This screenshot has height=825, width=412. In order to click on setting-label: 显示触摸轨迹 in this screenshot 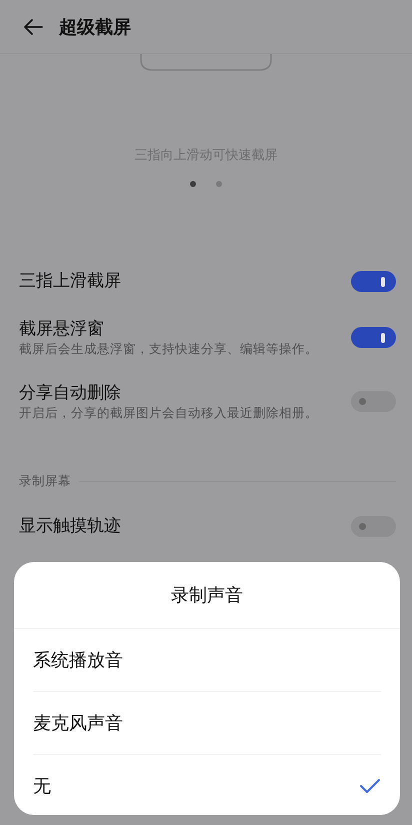, I will do `click(70, 526)`.